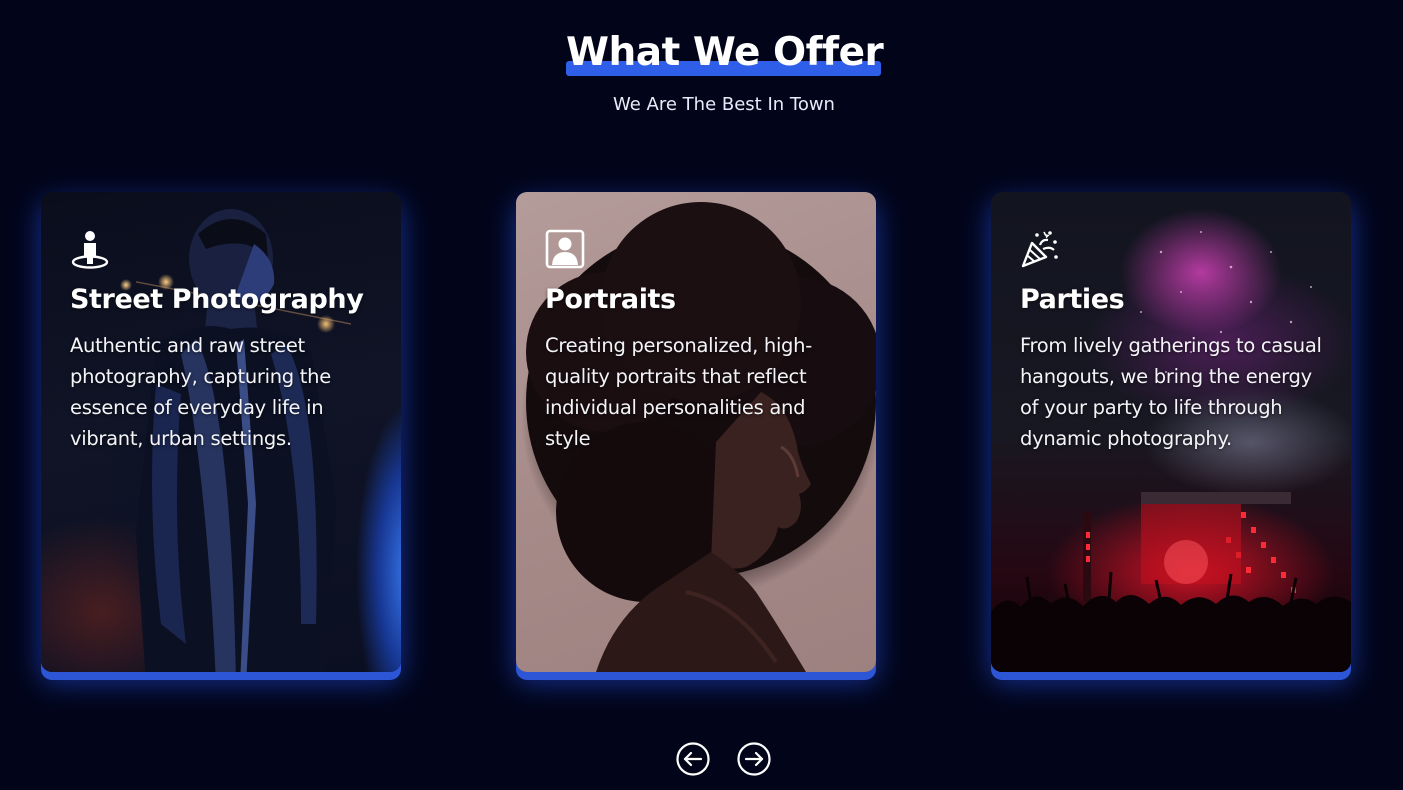  Describe the element at coordinates (724, 104) in the screenshot. I see `page-subtitle: We Are The Best In Town` at that location.